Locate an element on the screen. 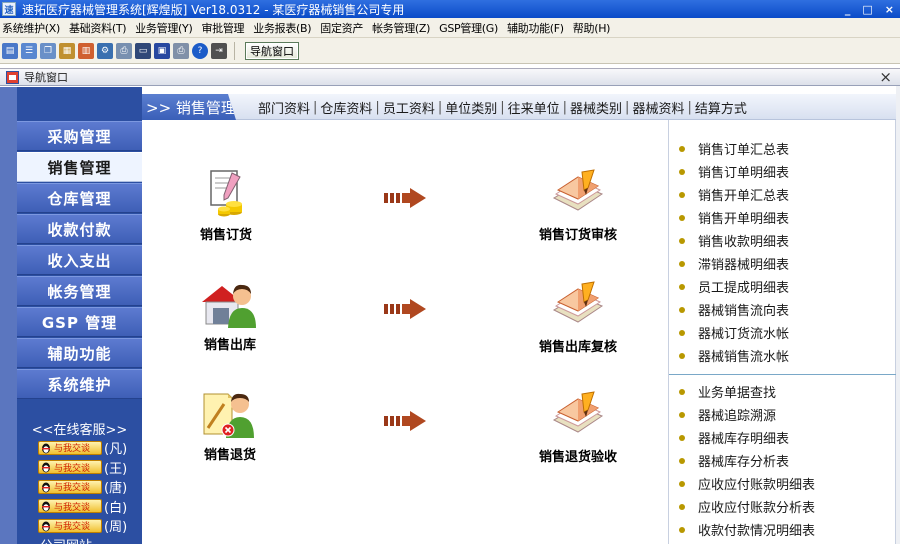 Image resolution: width=900 pixels, height=544 pixels. sidebar-item-system: 系统维护 is located at coordinates (79, 384).